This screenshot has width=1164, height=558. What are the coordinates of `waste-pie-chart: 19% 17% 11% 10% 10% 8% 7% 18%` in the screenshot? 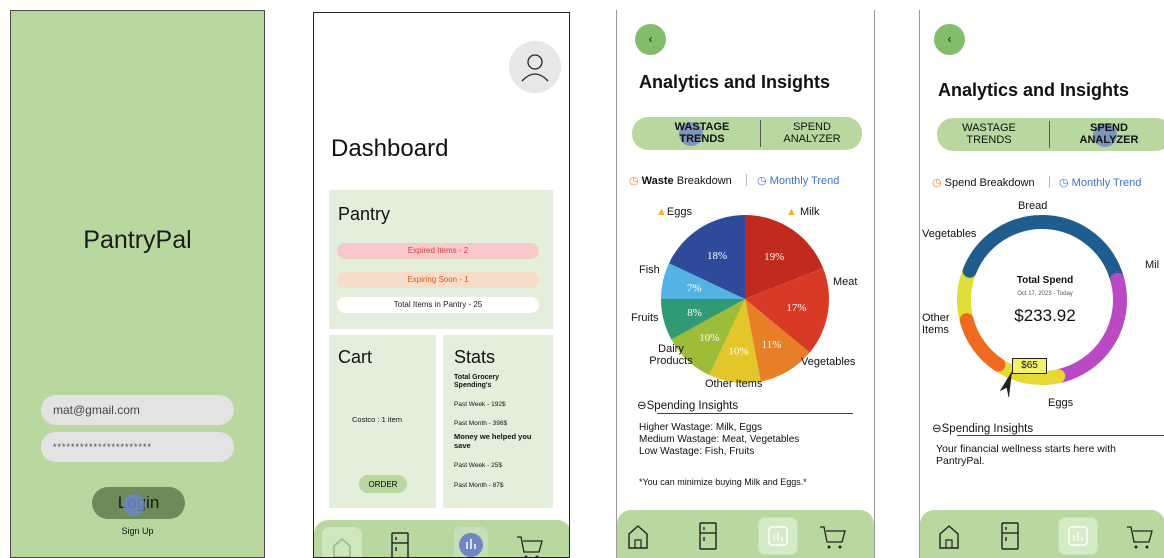 It's located at (745, 299).